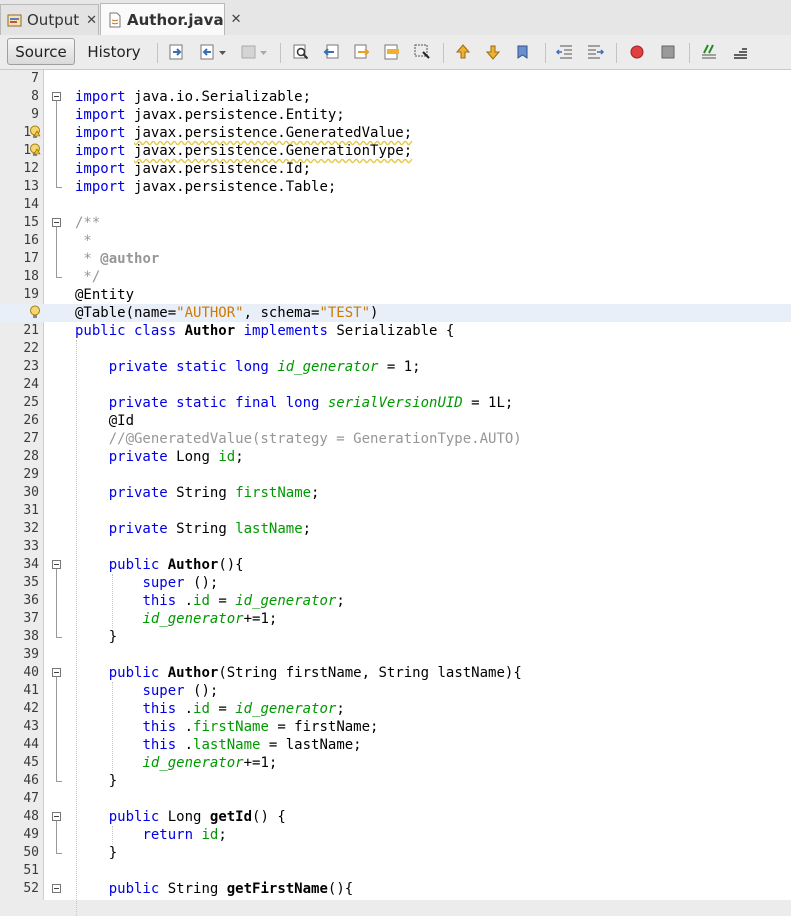  What do you see at coordinates (395, 79) in the screenshot?
I see `code-line: 7` at bounding box center [395, 79].